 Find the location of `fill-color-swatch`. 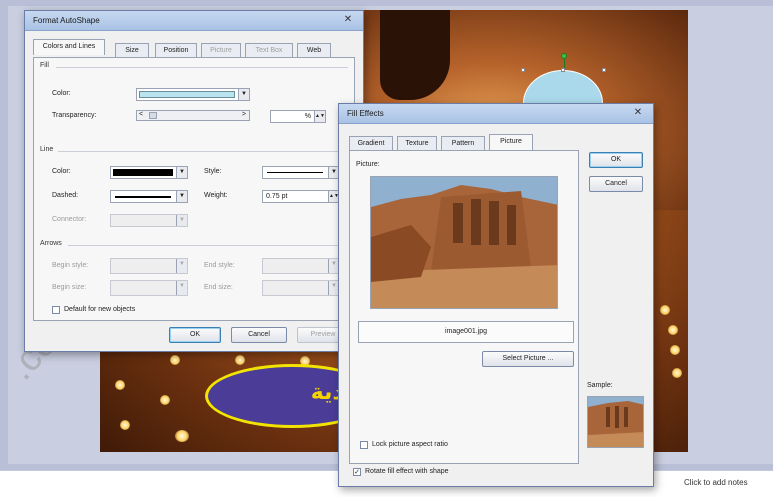

fill-color-swatch is located at coordinates (187, 94).